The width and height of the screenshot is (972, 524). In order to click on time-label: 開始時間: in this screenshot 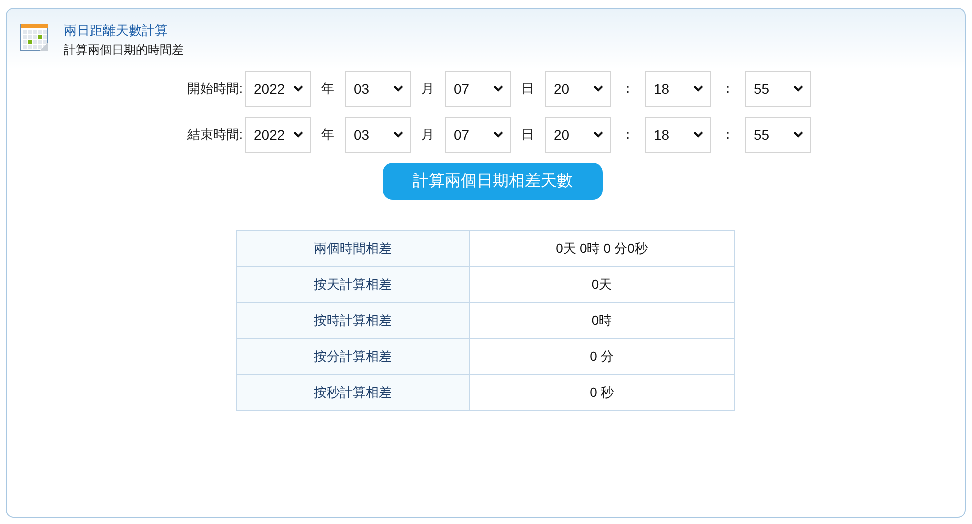, I will do `click(214, 89)`.